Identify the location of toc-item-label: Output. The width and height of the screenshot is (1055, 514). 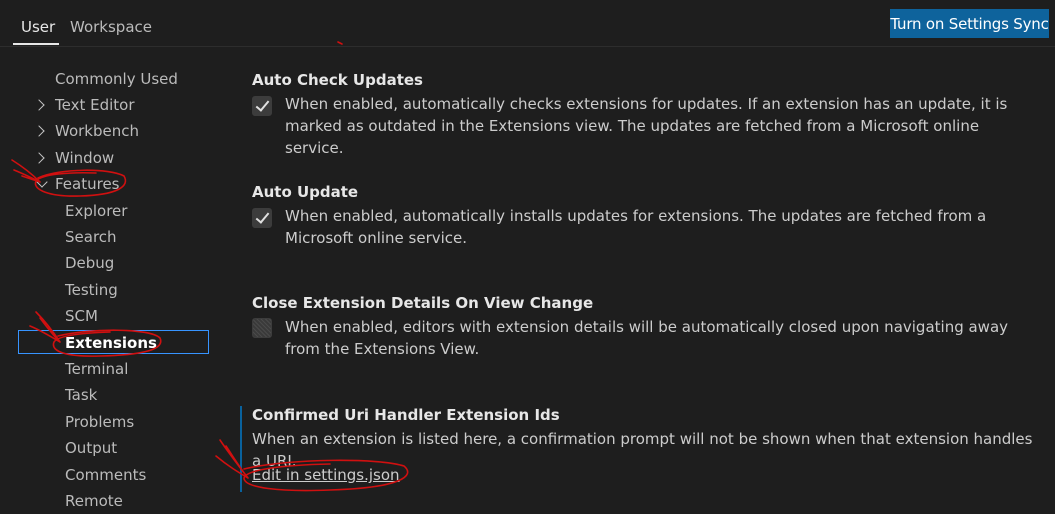
(91, 448).